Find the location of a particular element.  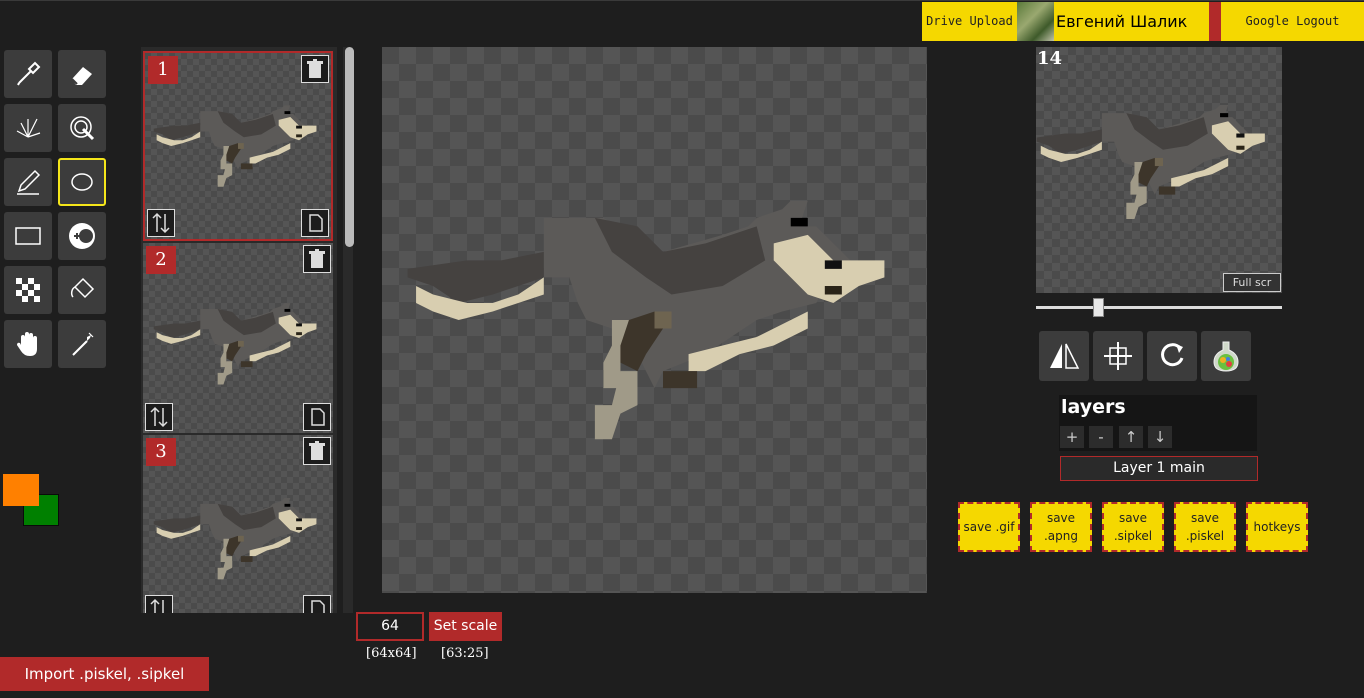

canvas-size-info: [64x64] is located at coordinates (391, 653).